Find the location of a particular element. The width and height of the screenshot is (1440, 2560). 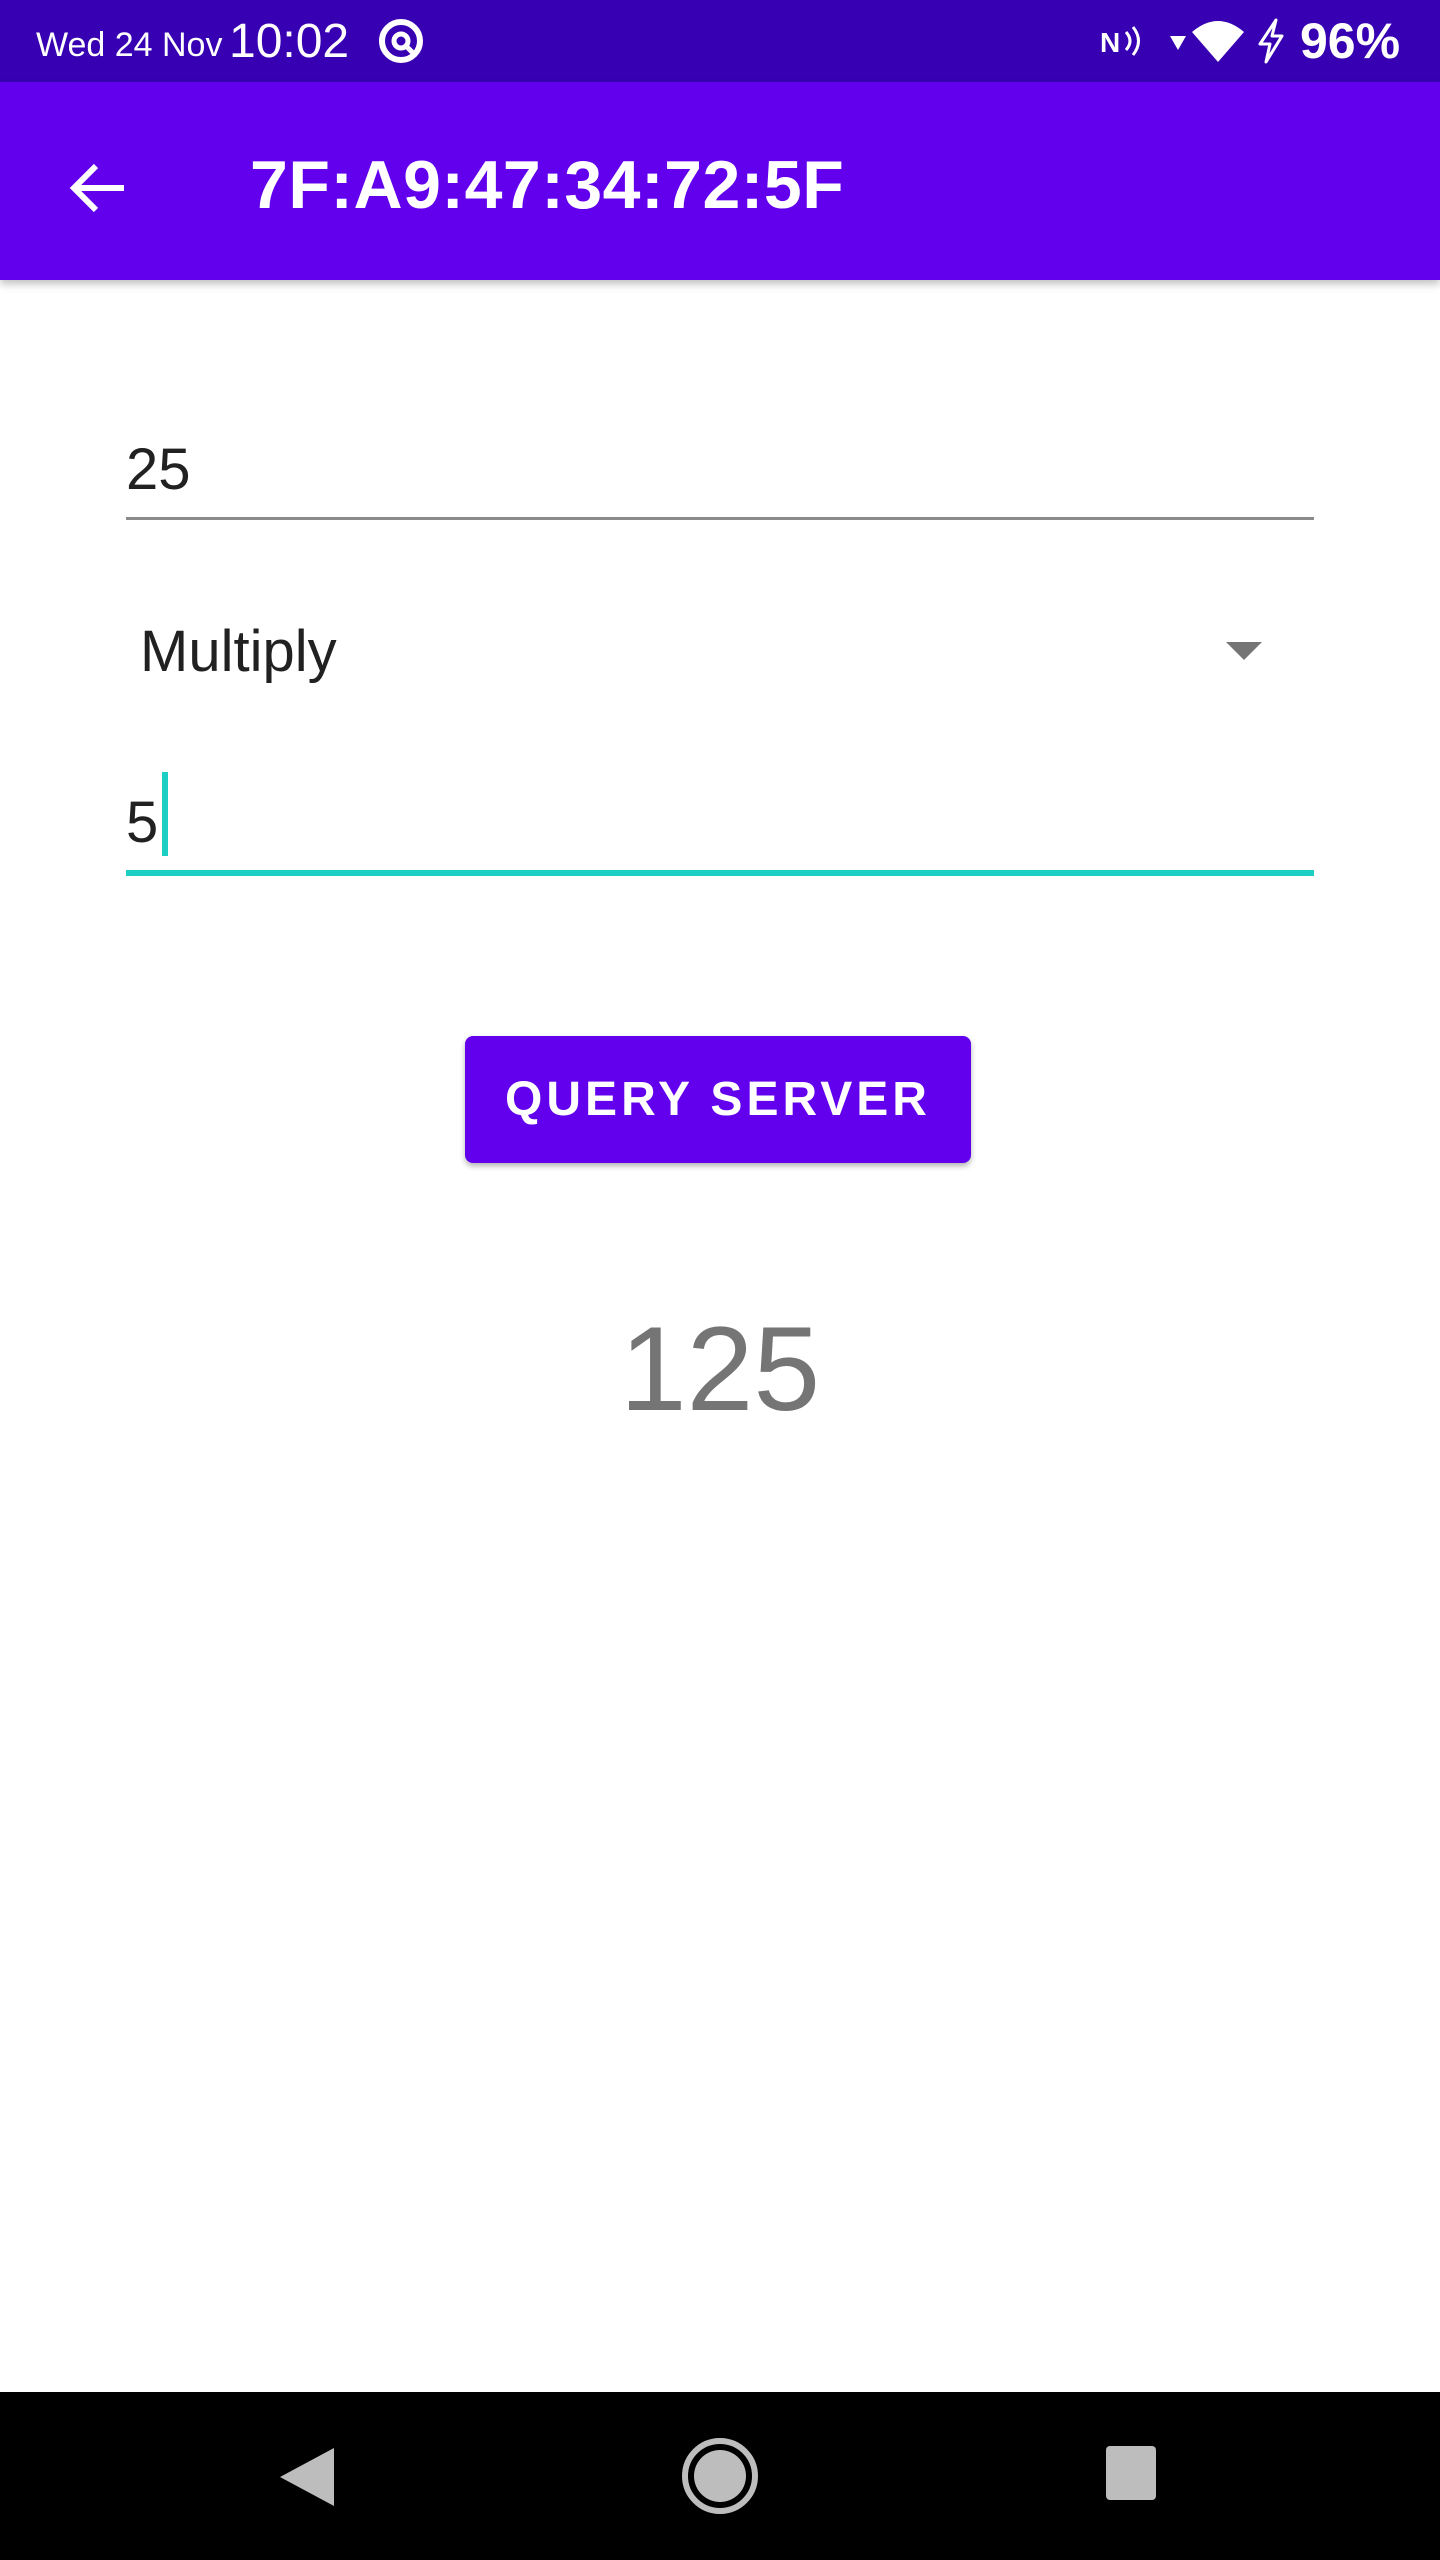

app-bar: 7F:A9:47:34:72:5F is located at coordinates (720, 181).